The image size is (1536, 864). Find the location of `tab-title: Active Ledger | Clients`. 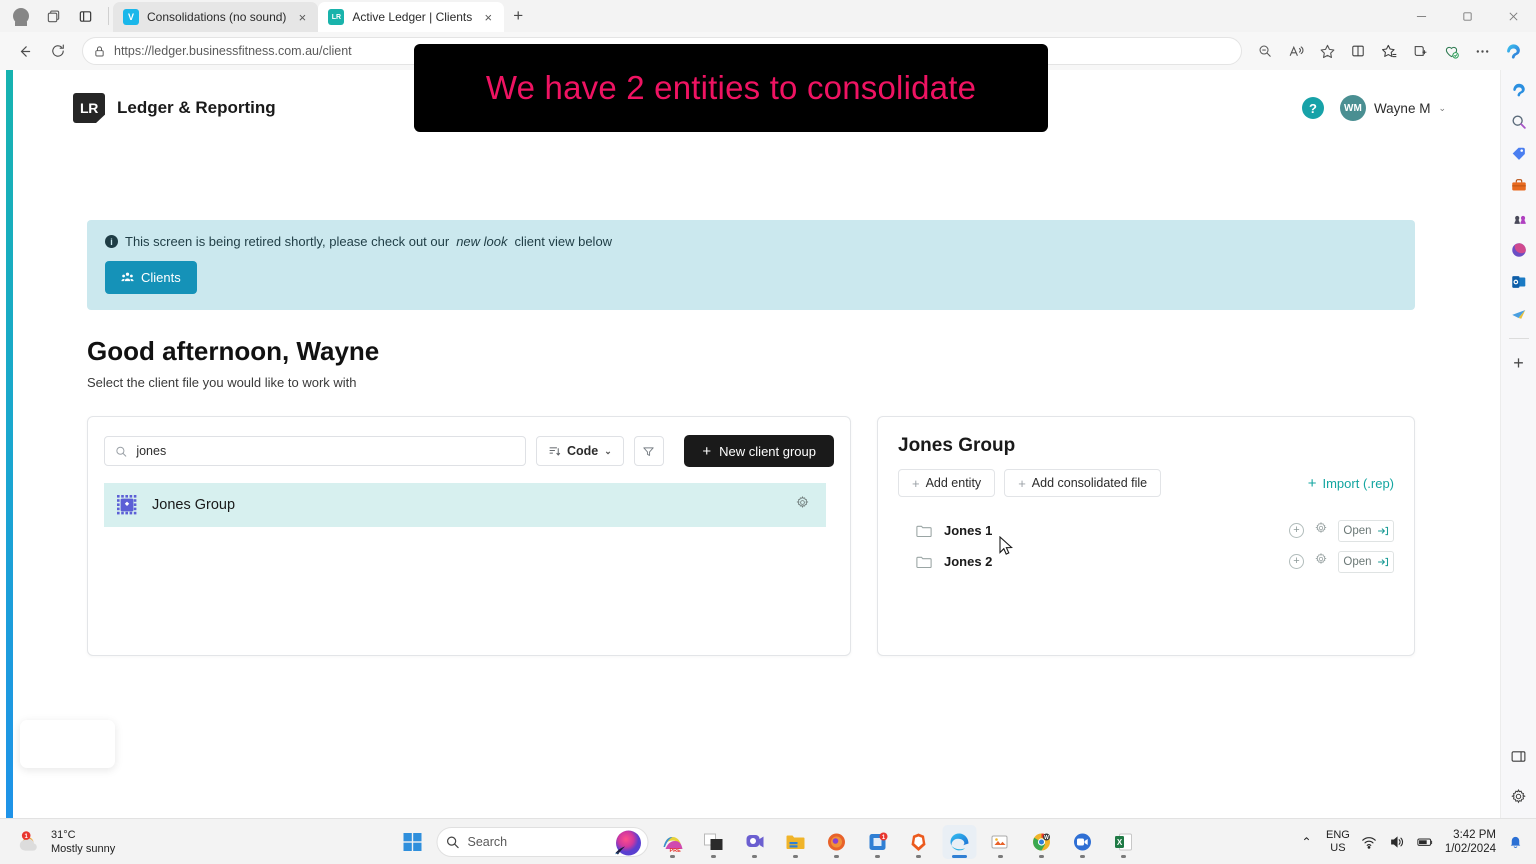

tab-title: Active Ledger | Clients is located at coordinates (412, 17).